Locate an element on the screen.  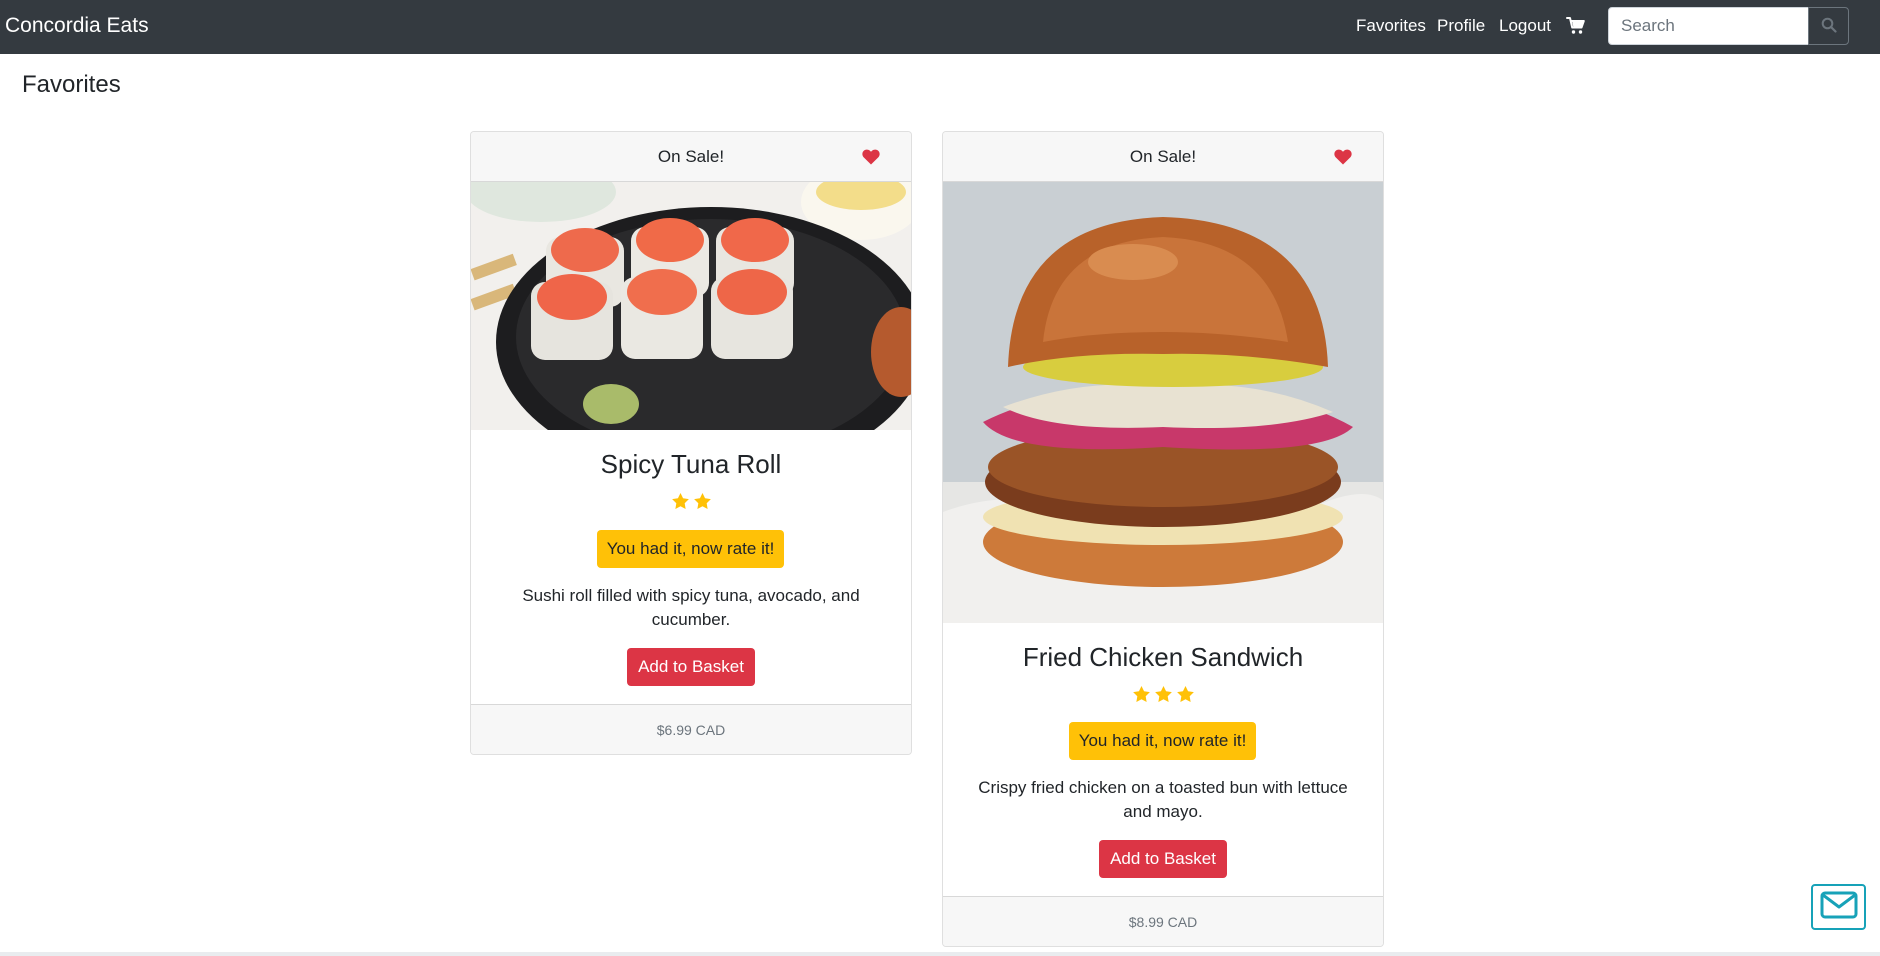
nav-logout-link: Logout is located at coordinates (1525, 26).